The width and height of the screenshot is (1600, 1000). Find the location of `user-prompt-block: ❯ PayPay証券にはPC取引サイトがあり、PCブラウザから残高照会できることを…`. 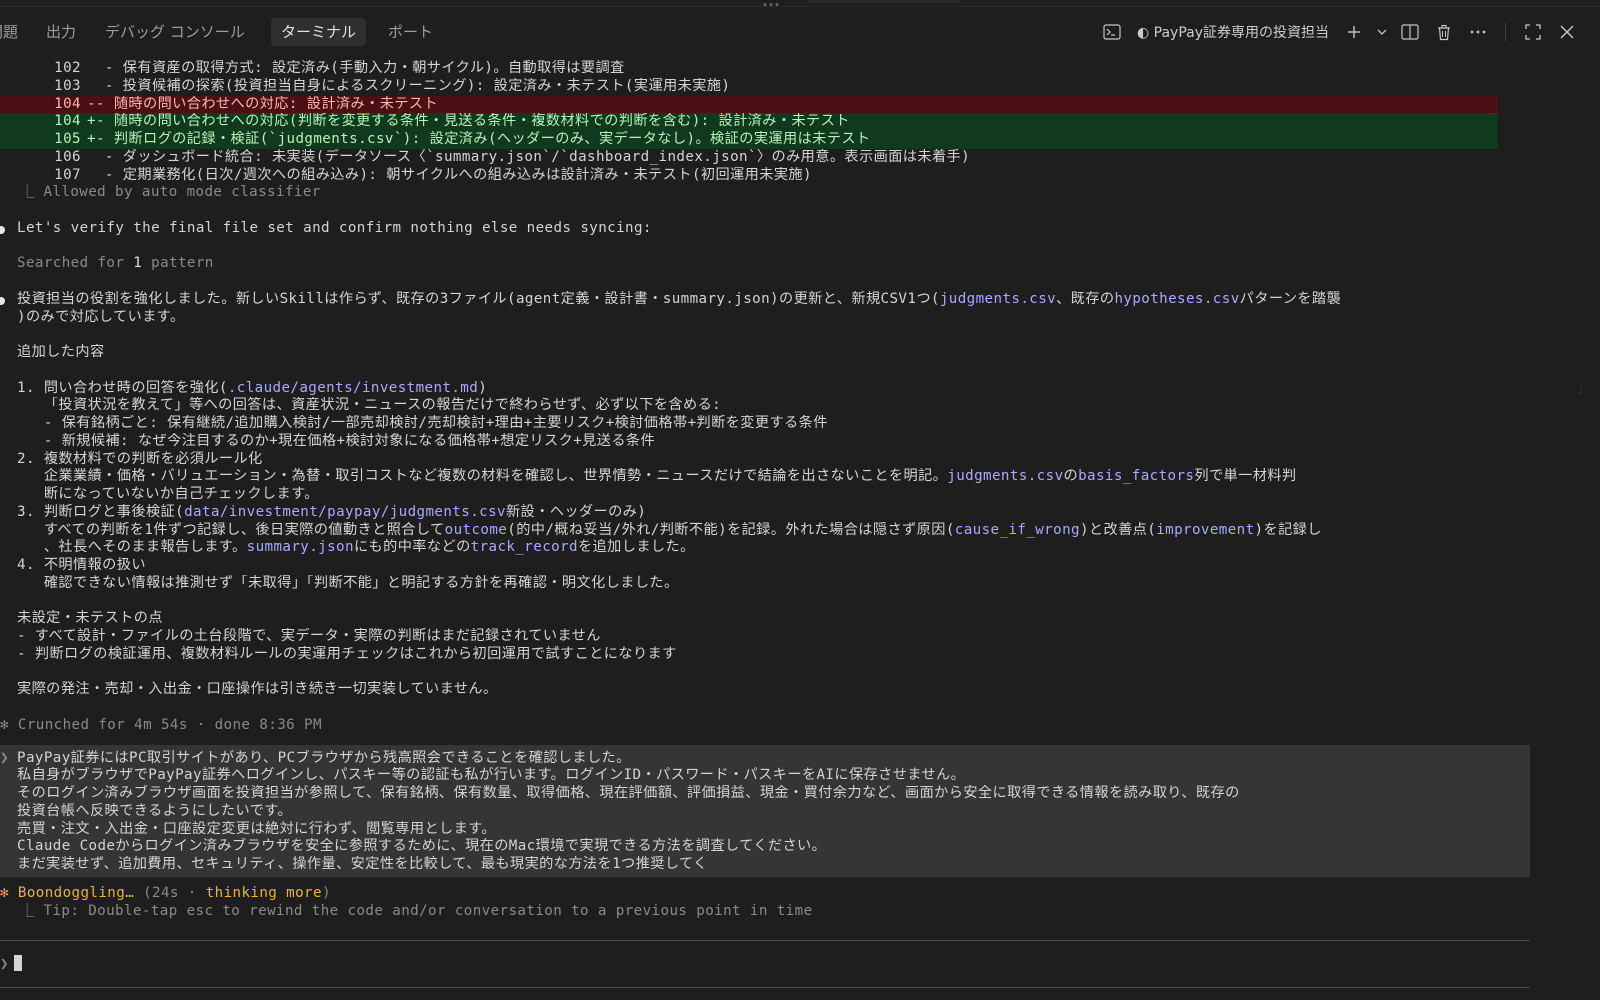

user-prompt-block: ❯ PayPay証券にはPC取引サイトがあり、PCブラウザから残高照会できることを… is located at coordinates (765, 810).